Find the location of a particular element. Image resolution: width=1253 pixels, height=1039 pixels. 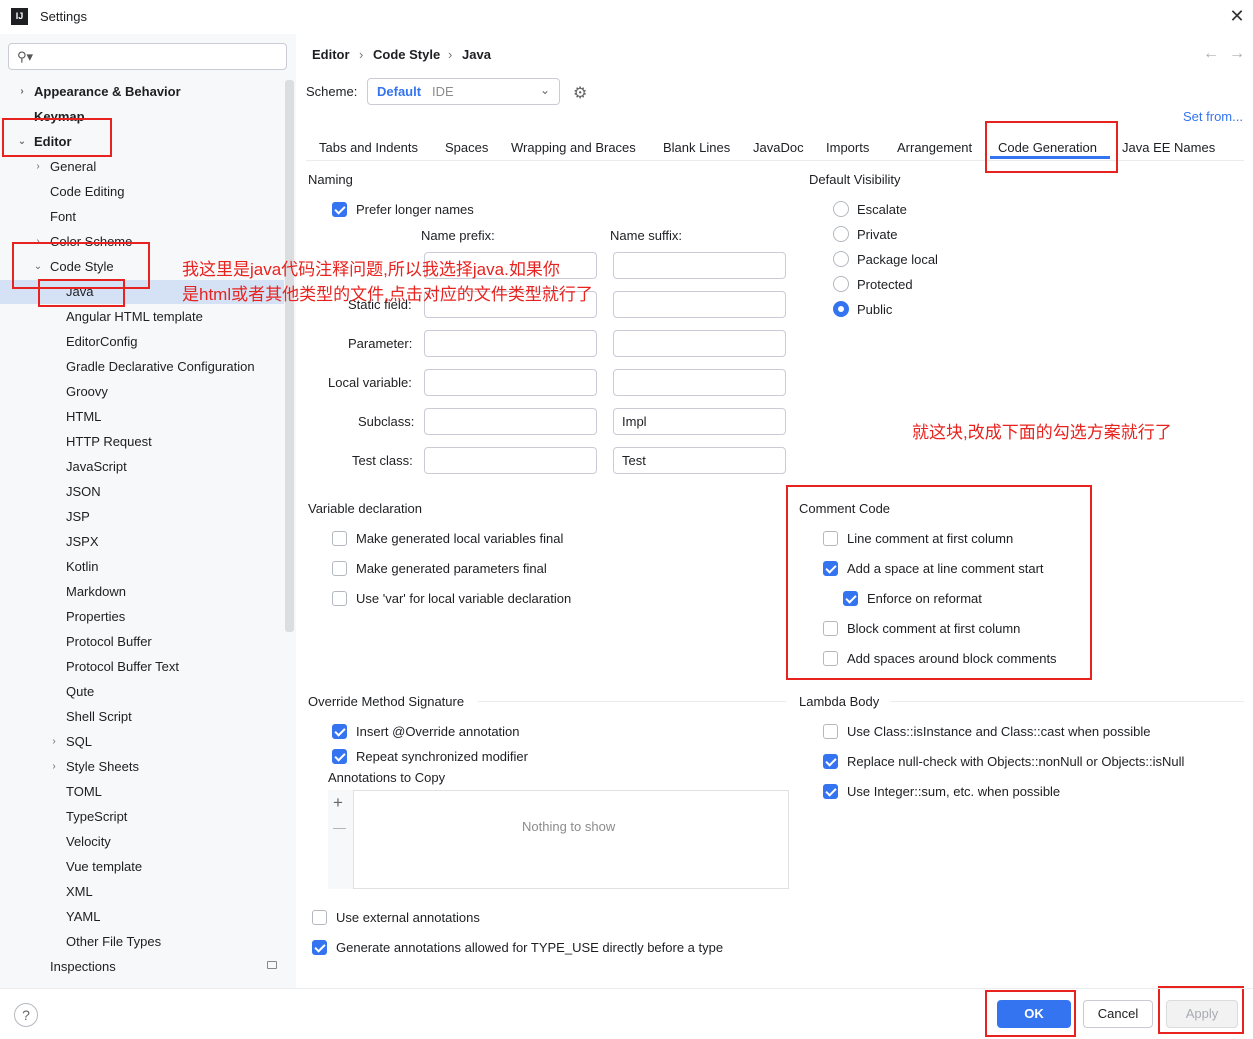

subclass-prefix-input is located at coordinates (510, 421).